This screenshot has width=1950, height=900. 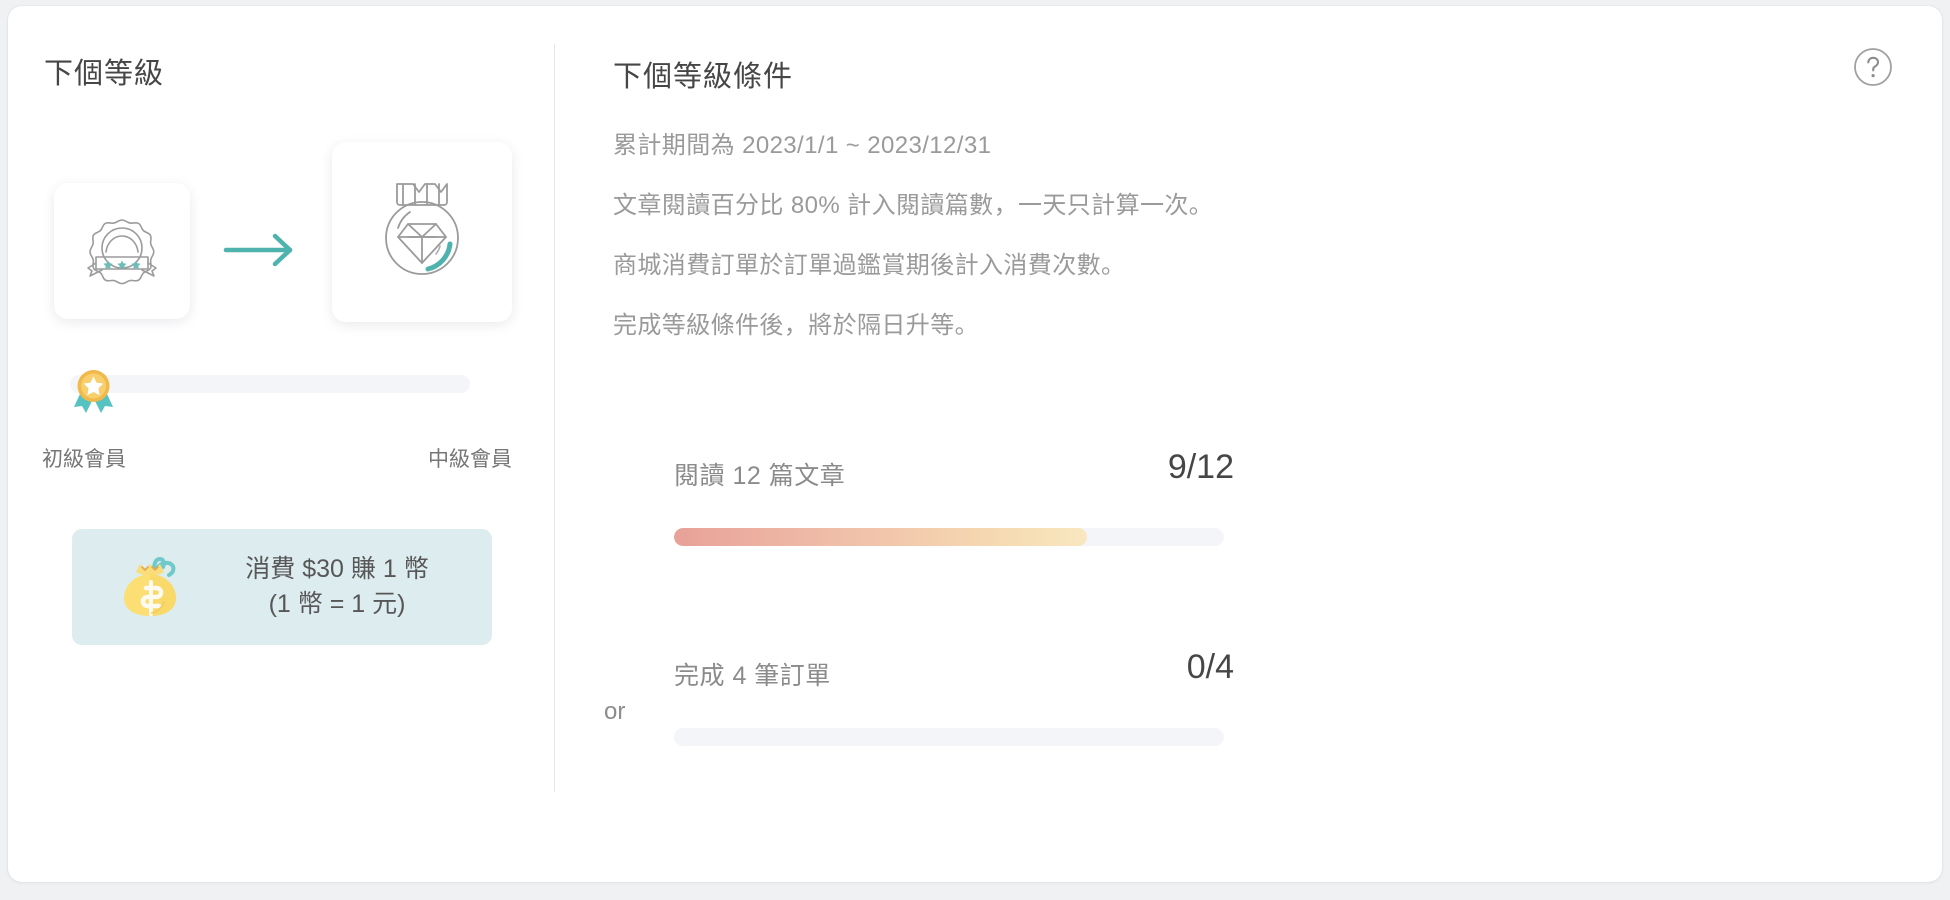 I want to click on task-progress-count: 0/4, so click(x=1210, y=667).